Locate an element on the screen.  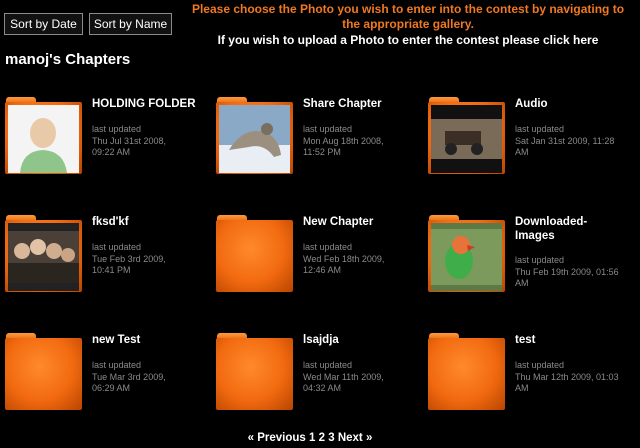
pagination: « Previous 1 2 3 Next » is located at coordinates (310, 438).